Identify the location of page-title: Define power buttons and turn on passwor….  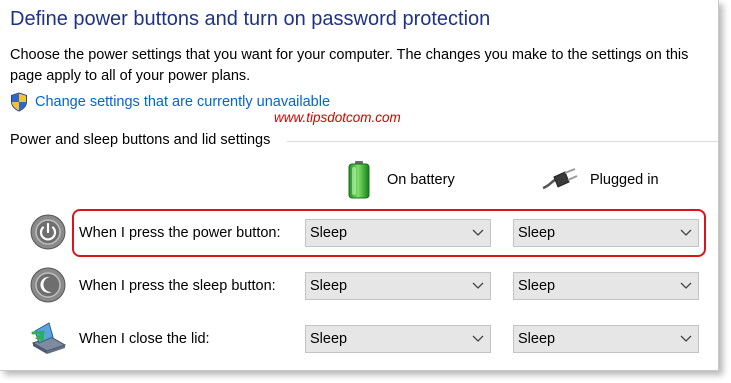
(250, 19).